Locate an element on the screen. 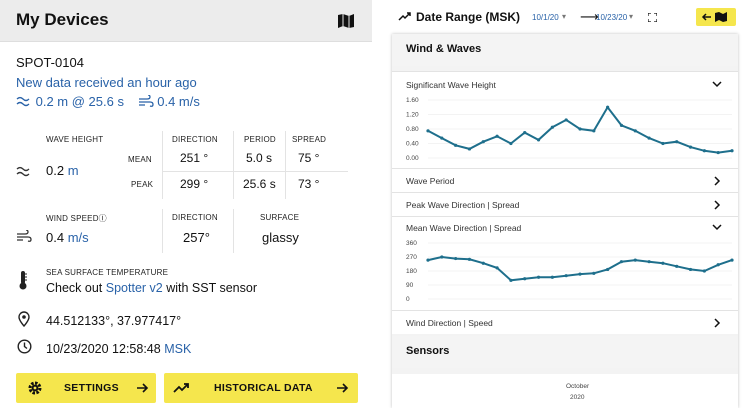  historical-data-button: HISTORICAL DATA is located at coordinates (261, 388).